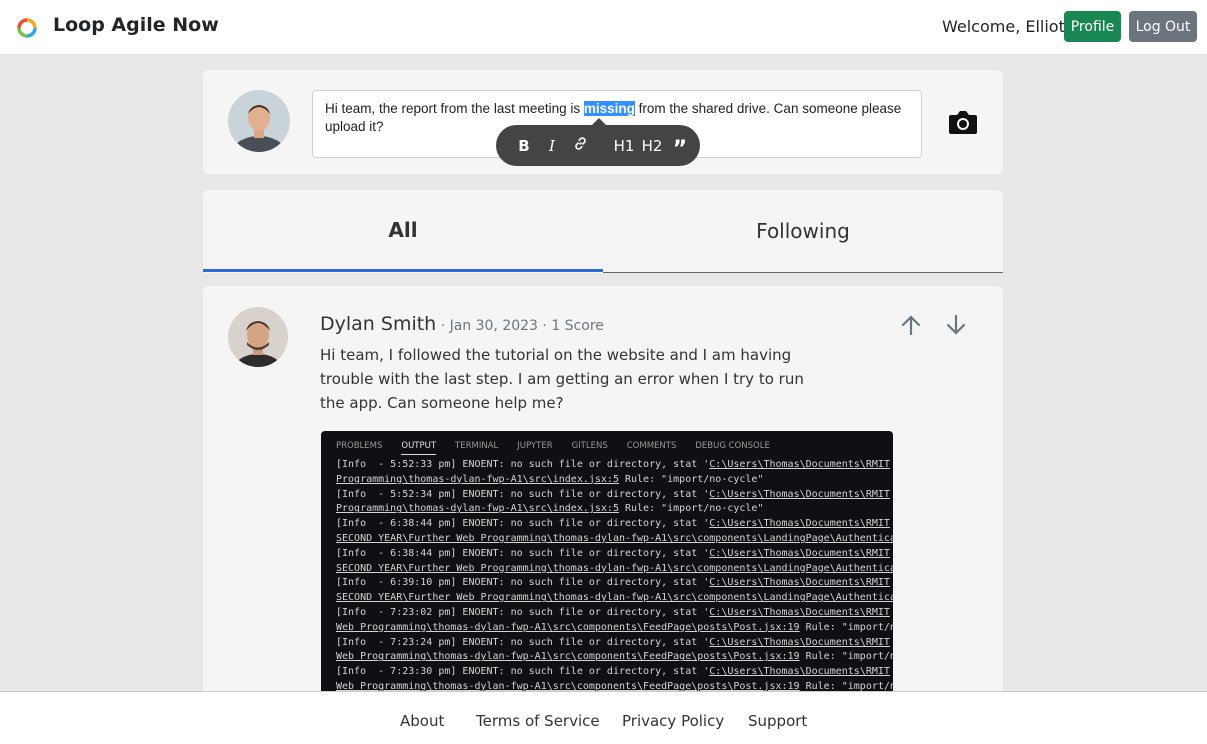 Image resolution: width=1207 pixels, height=744 pixels. What do you see at coordinates (803, 231) in the screenshot?
I see `tab-following: Following` at bounding box center [803, 231].